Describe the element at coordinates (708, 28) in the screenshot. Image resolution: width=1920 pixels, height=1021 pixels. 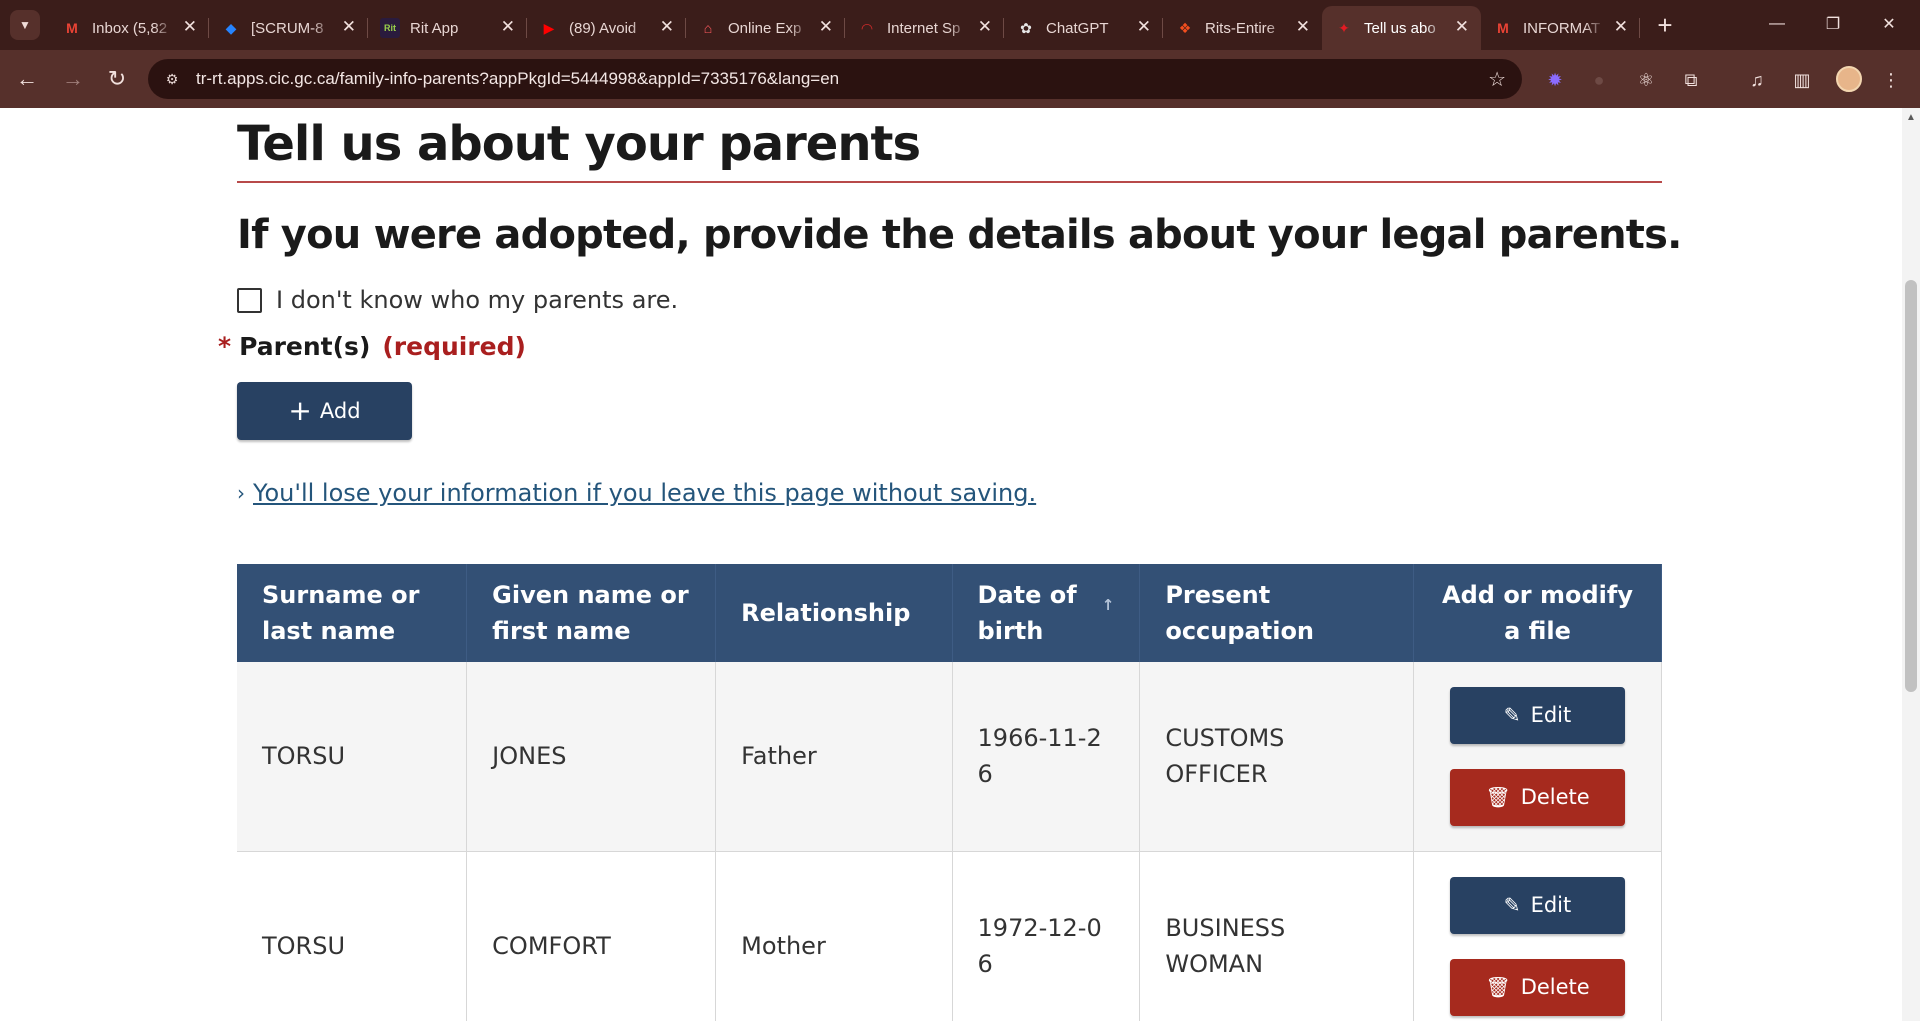
I see `airbnb-icon: ⌂` at that location.